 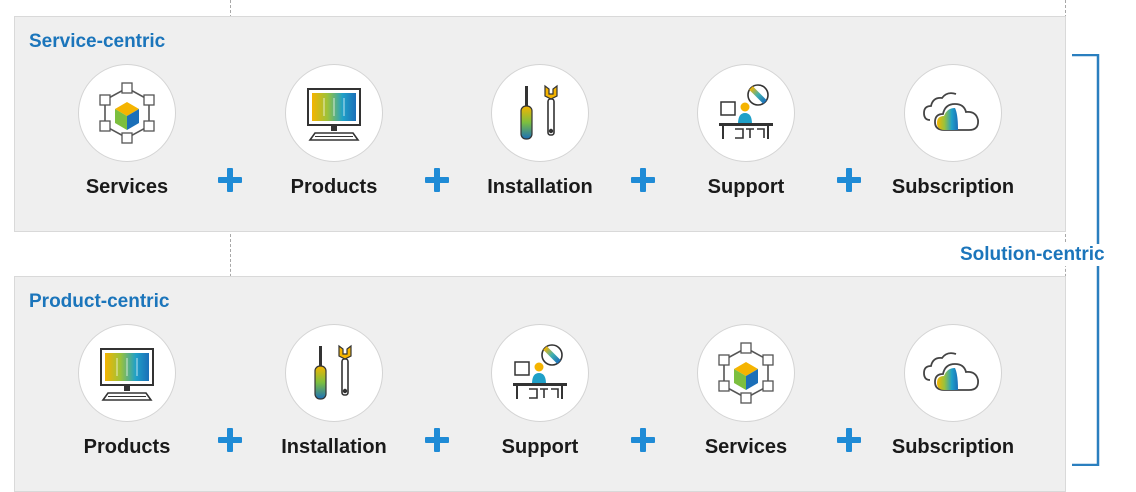 I want to click on solution-centric-label: Solution-centric, so click(x=1048, y=255).